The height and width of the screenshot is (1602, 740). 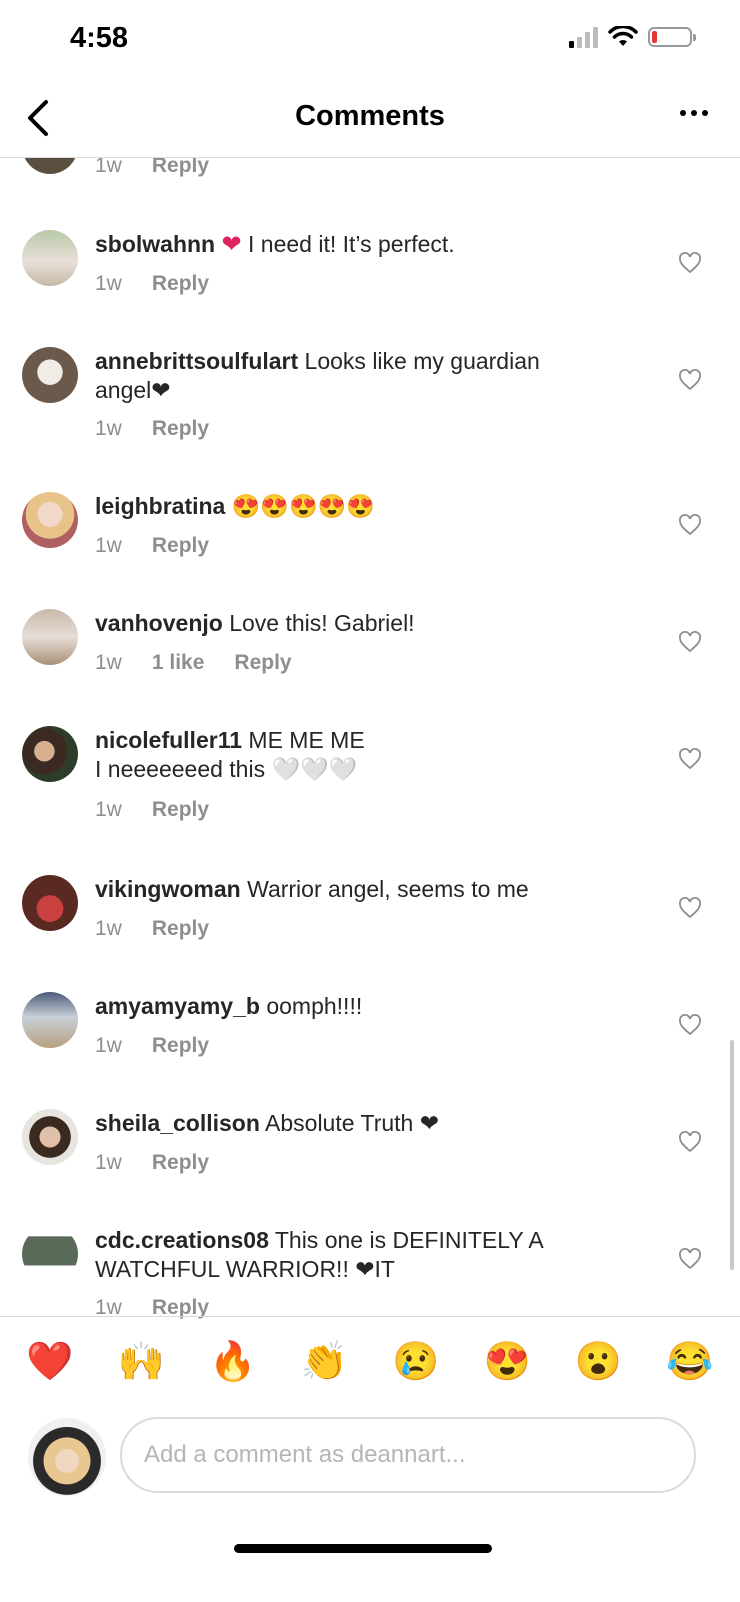 I want to click on comment-meta: 1w 1 like Reply, so click(x=193, y=663).